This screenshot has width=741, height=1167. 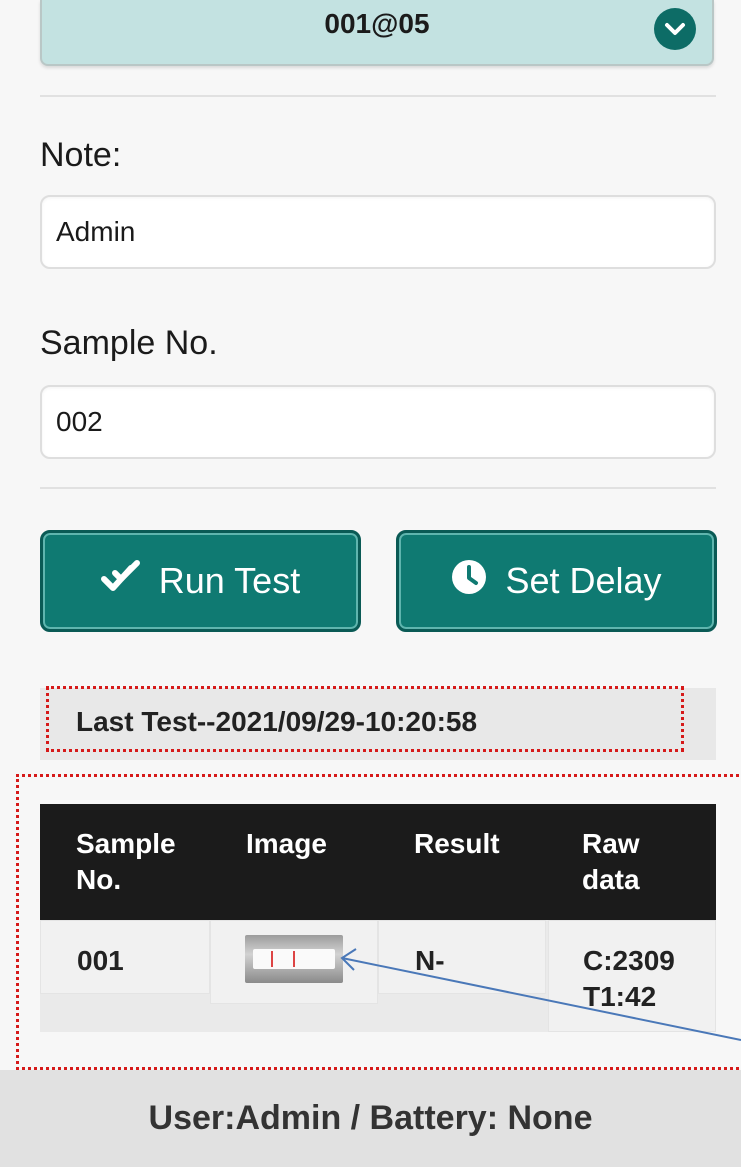 I want to click on chevron-down-icon, so click(x=675, y=29).